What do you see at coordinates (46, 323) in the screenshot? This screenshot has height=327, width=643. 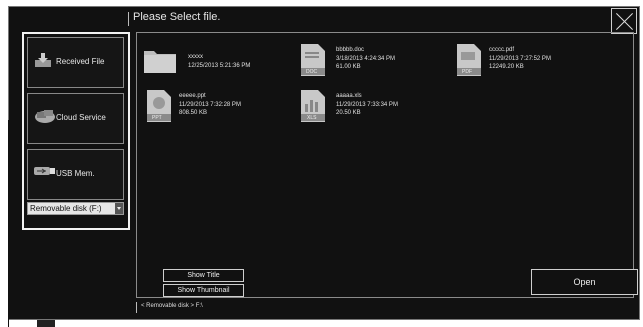 I see `bottom-tab` at bounding box center [46, 323].